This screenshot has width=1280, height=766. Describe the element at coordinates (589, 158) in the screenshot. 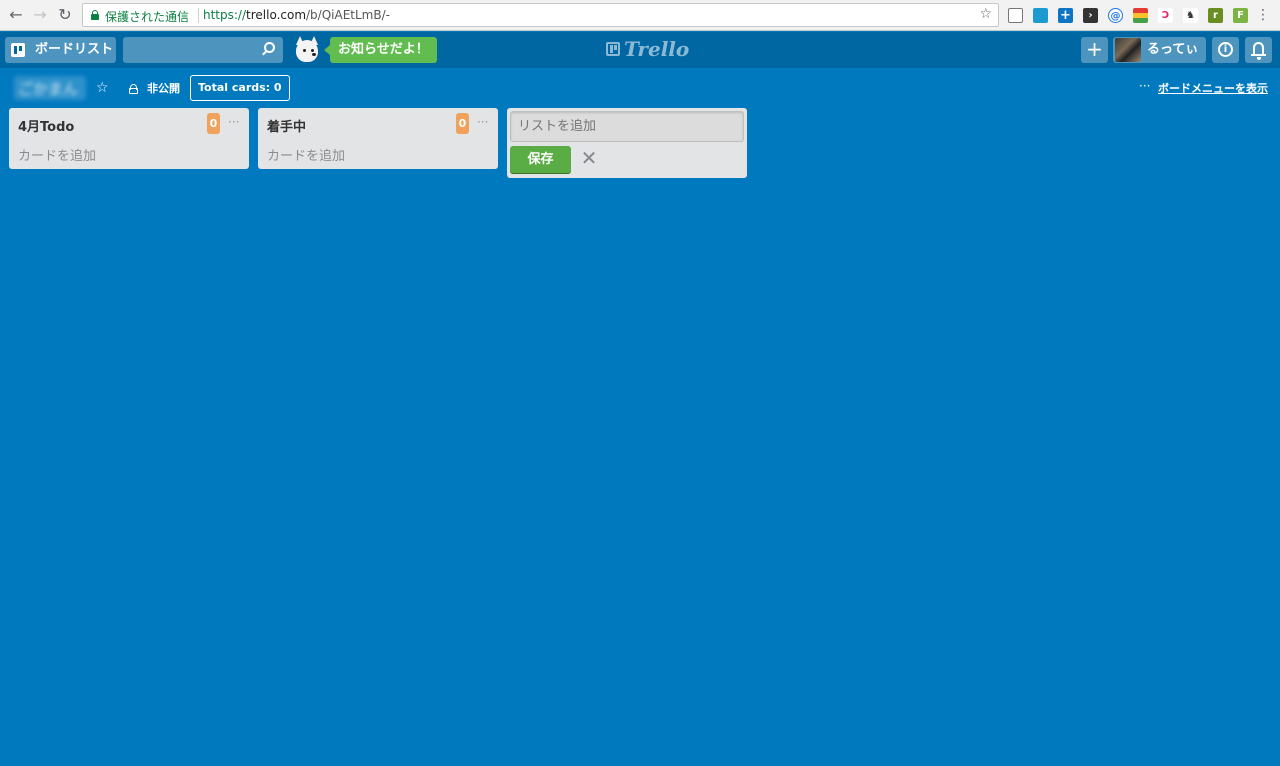

I see `close-icon: ✕` at that location.